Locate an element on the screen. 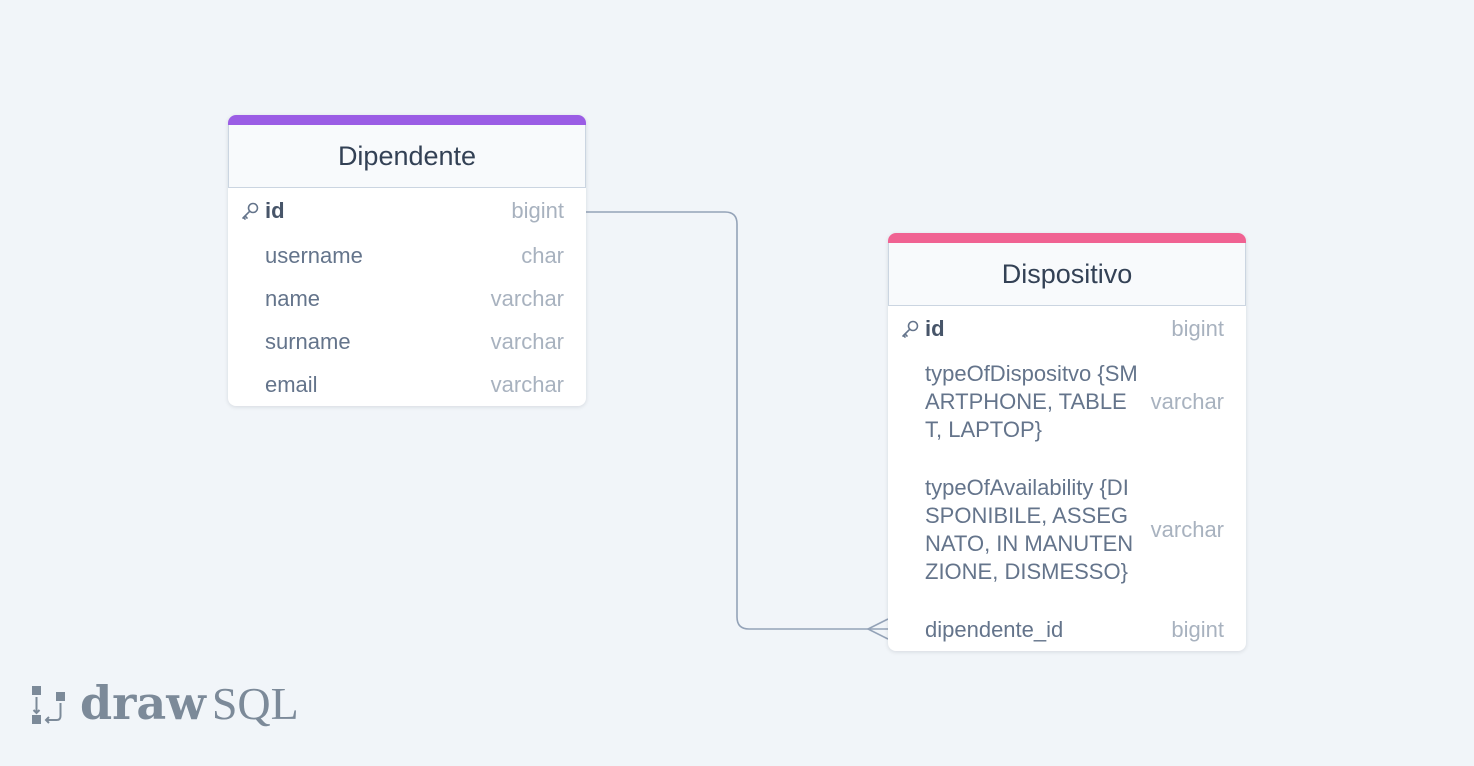  column-name: surname is located at coordinates (308, 341).